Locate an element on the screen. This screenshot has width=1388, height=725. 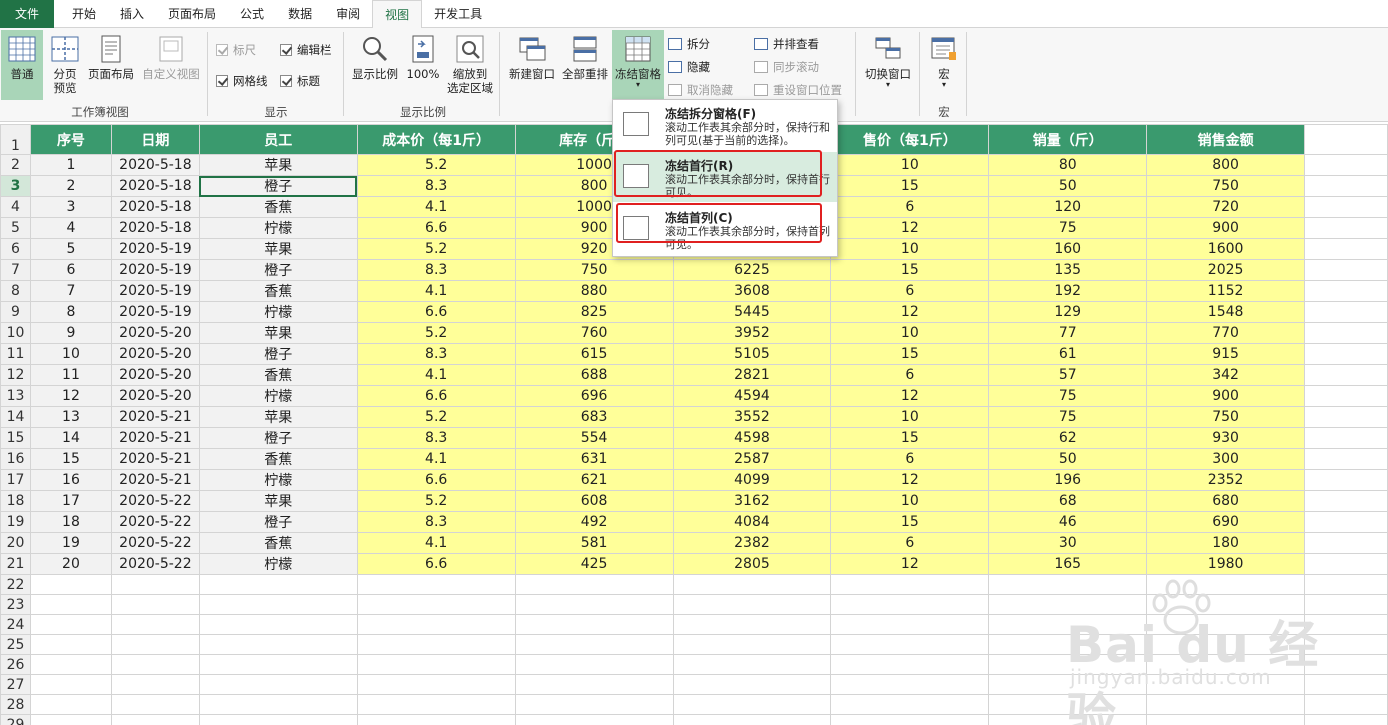
cell: 6225 is located at coordinates (752, 270).